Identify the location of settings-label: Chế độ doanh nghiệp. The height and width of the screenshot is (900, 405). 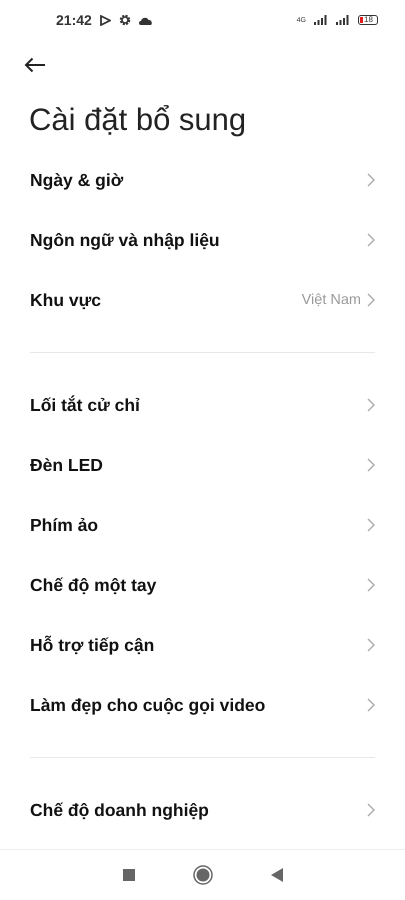
(120, 810).